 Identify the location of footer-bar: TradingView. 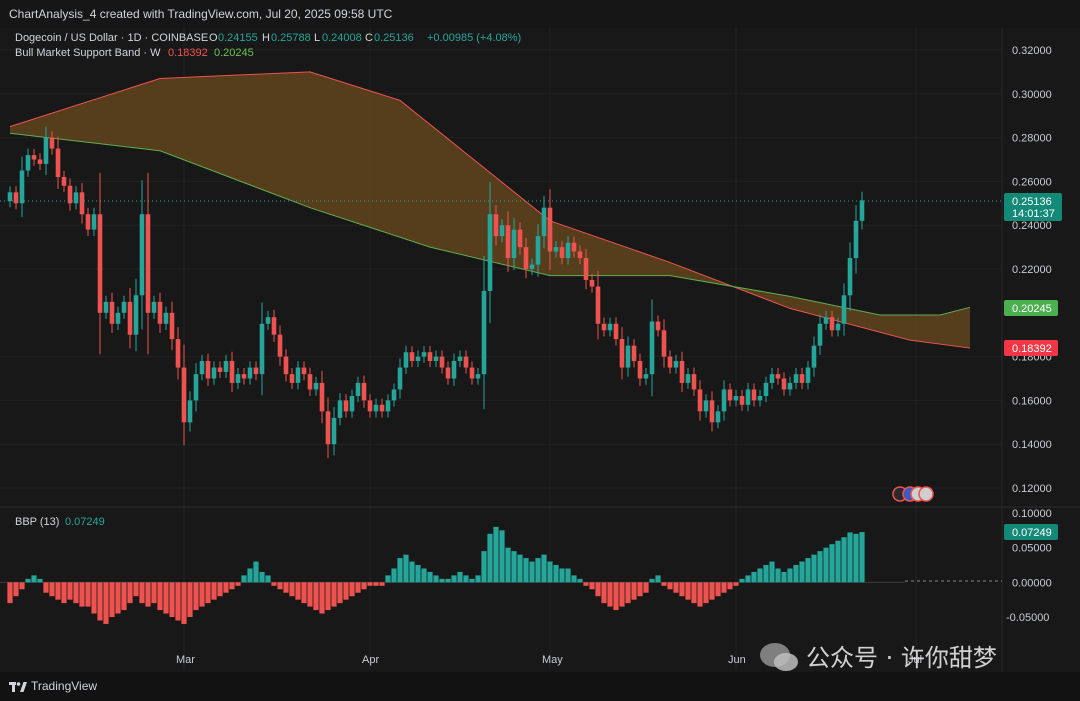
(540, 686).